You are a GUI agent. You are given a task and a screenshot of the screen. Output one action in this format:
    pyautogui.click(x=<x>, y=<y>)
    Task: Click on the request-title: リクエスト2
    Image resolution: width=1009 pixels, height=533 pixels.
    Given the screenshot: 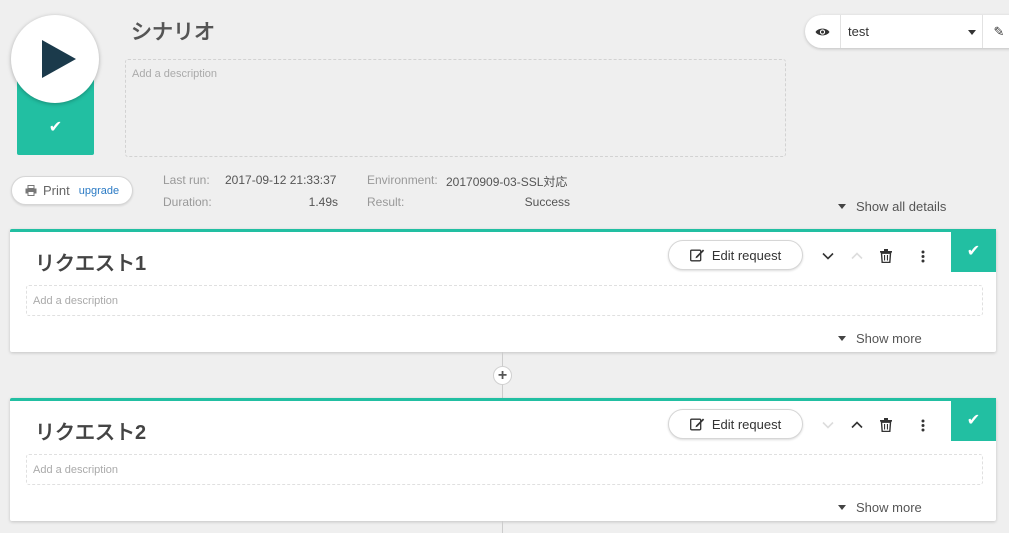 What is the action you would take?
    pyautogui.click(x=90, y=430)
    